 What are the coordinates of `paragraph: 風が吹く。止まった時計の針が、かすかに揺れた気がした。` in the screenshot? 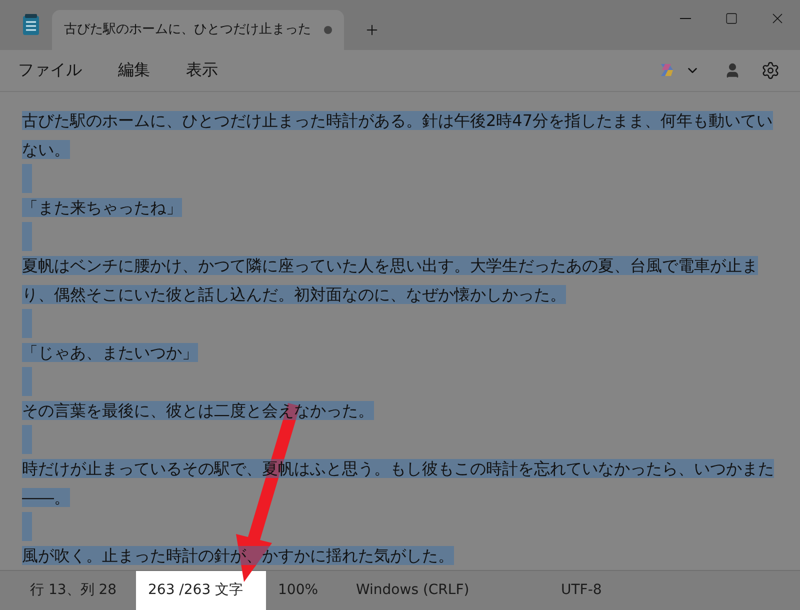 It's located at (238, 555).